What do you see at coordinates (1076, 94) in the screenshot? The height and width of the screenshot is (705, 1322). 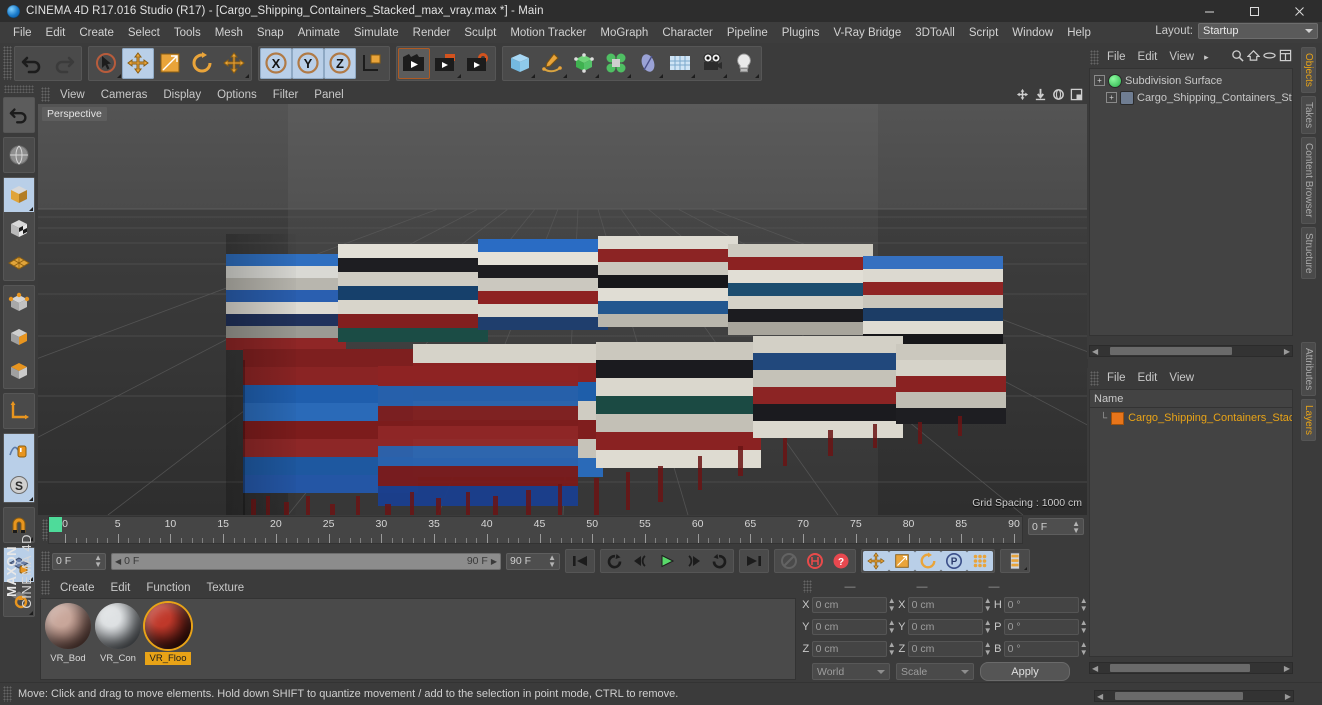 I see `maximize-view-icon` at bounding box center [1076, 94].